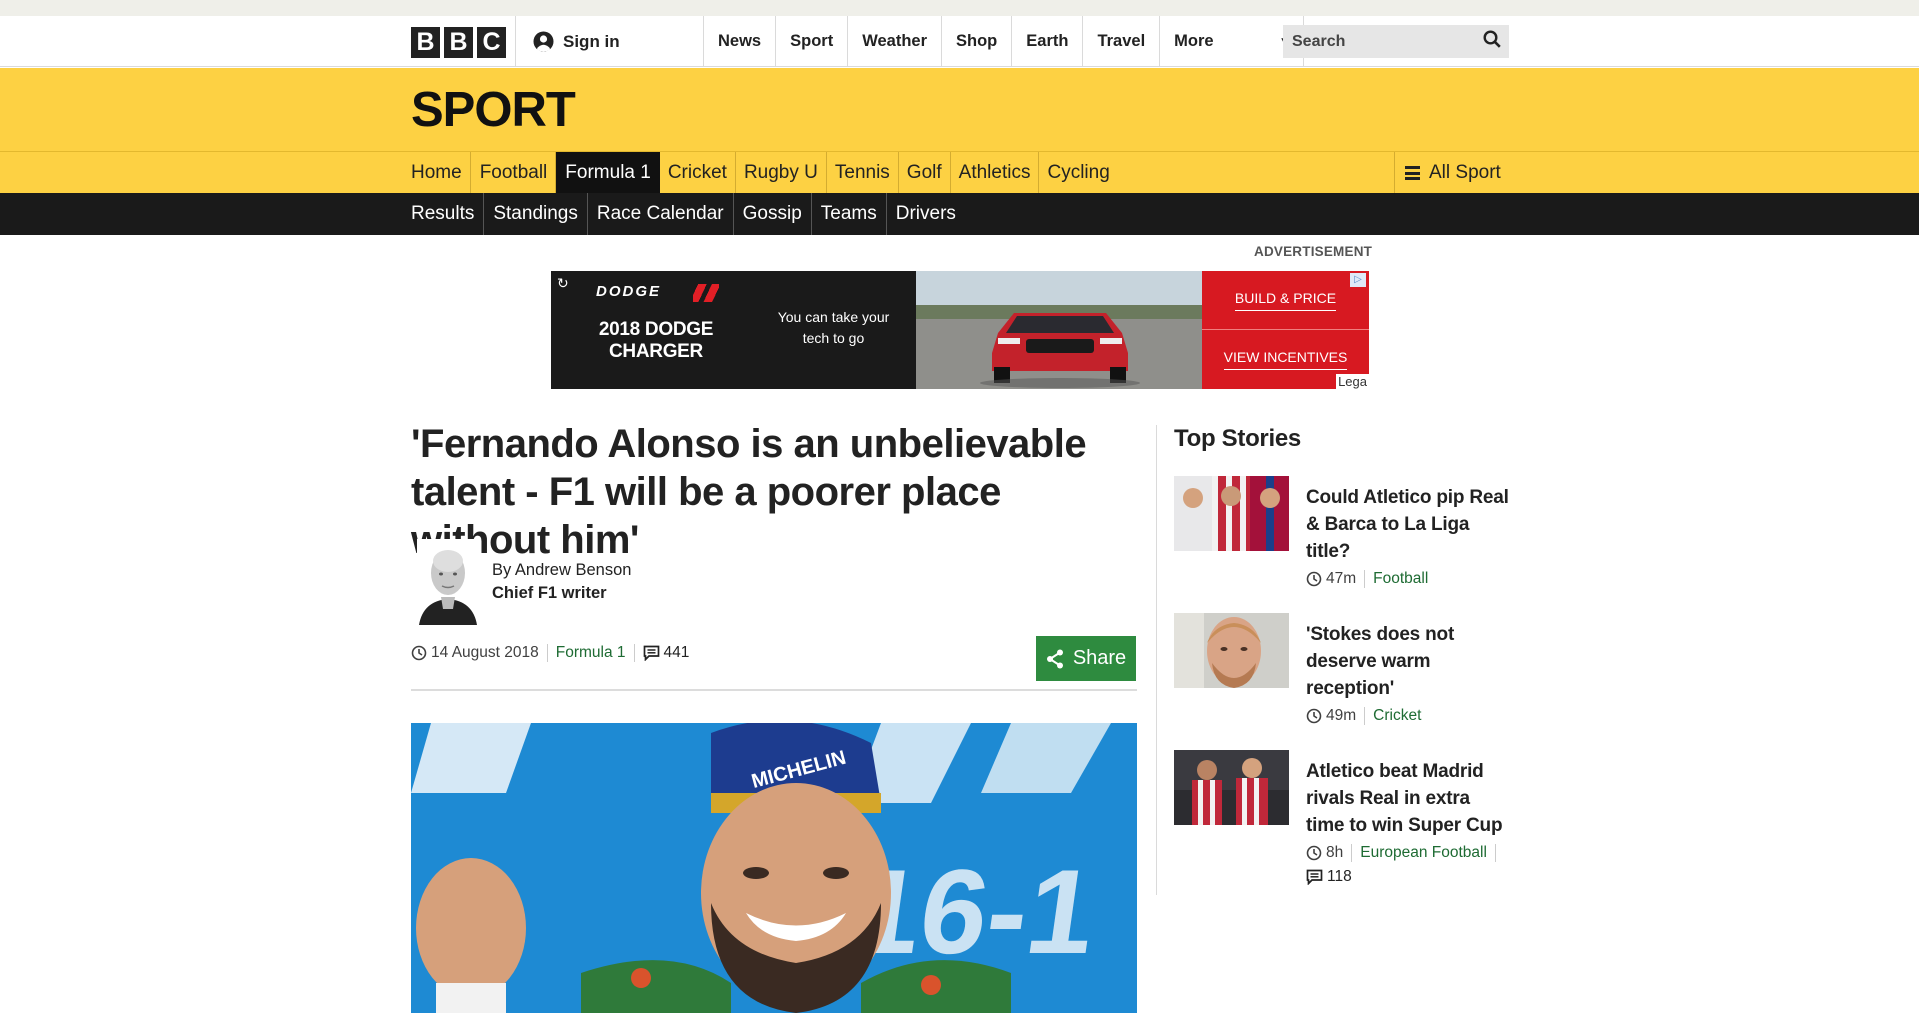  What do you see at coordinates (549, 593) in the screenshot?
I see `author-role: Chief F1 writer` at bounding box center [549, 593].